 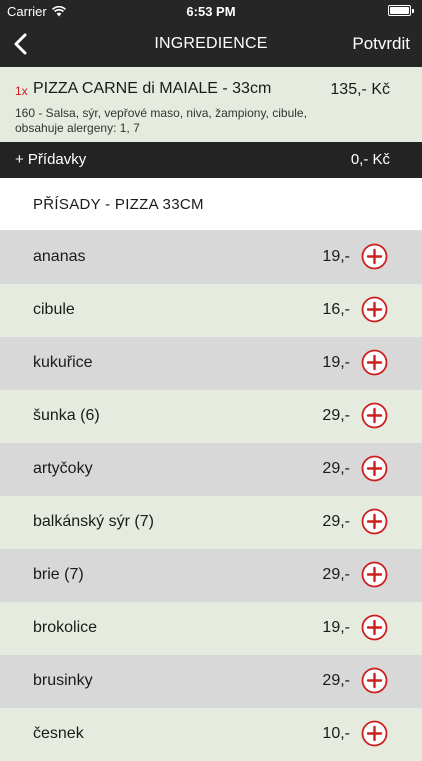 What do you see at coordinates (381, 44) in the screenshot?
I see `confirm-button: Potvrdit` at bounding box center [381, 44].